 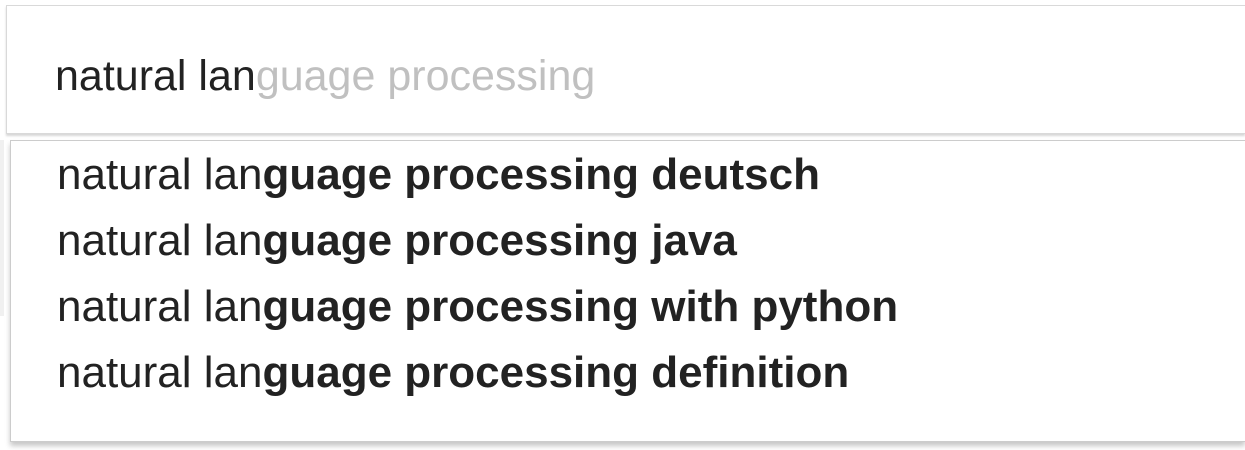 I want to click on suggestion-item-deutsch: natural language processing deutsch, so click(x=438, y=175).